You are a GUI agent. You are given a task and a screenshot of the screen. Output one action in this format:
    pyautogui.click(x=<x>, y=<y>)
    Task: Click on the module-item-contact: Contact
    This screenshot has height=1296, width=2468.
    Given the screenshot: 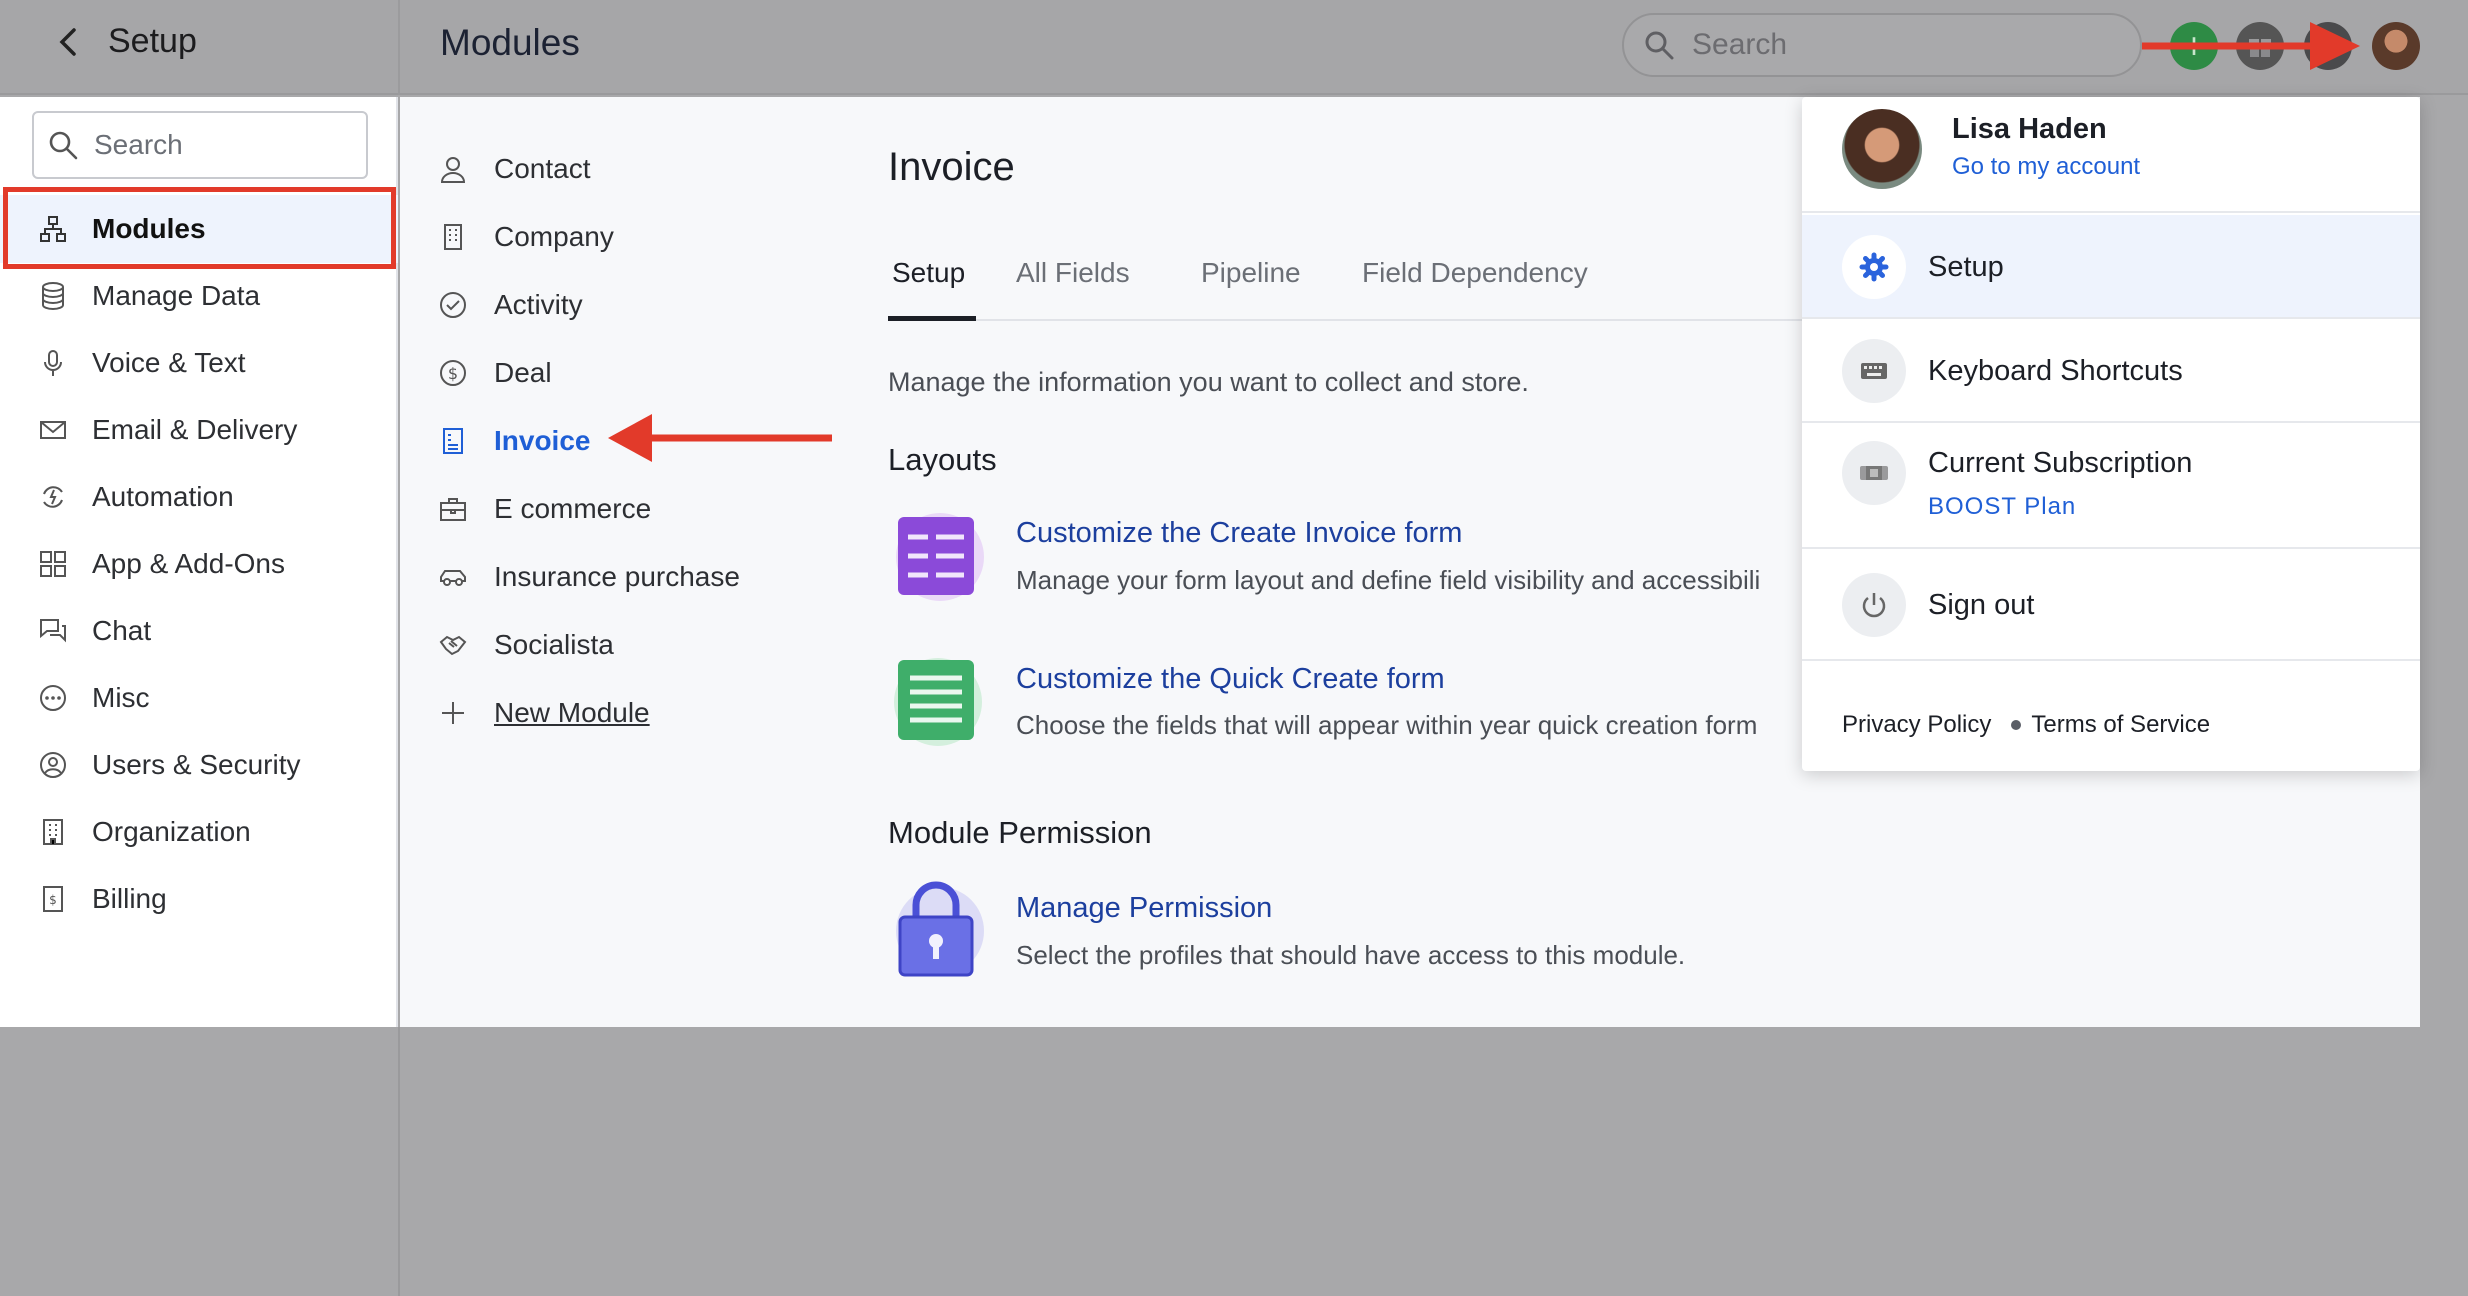 What is the action you would take?
    pyautogui.click(x=513, y=169)
    